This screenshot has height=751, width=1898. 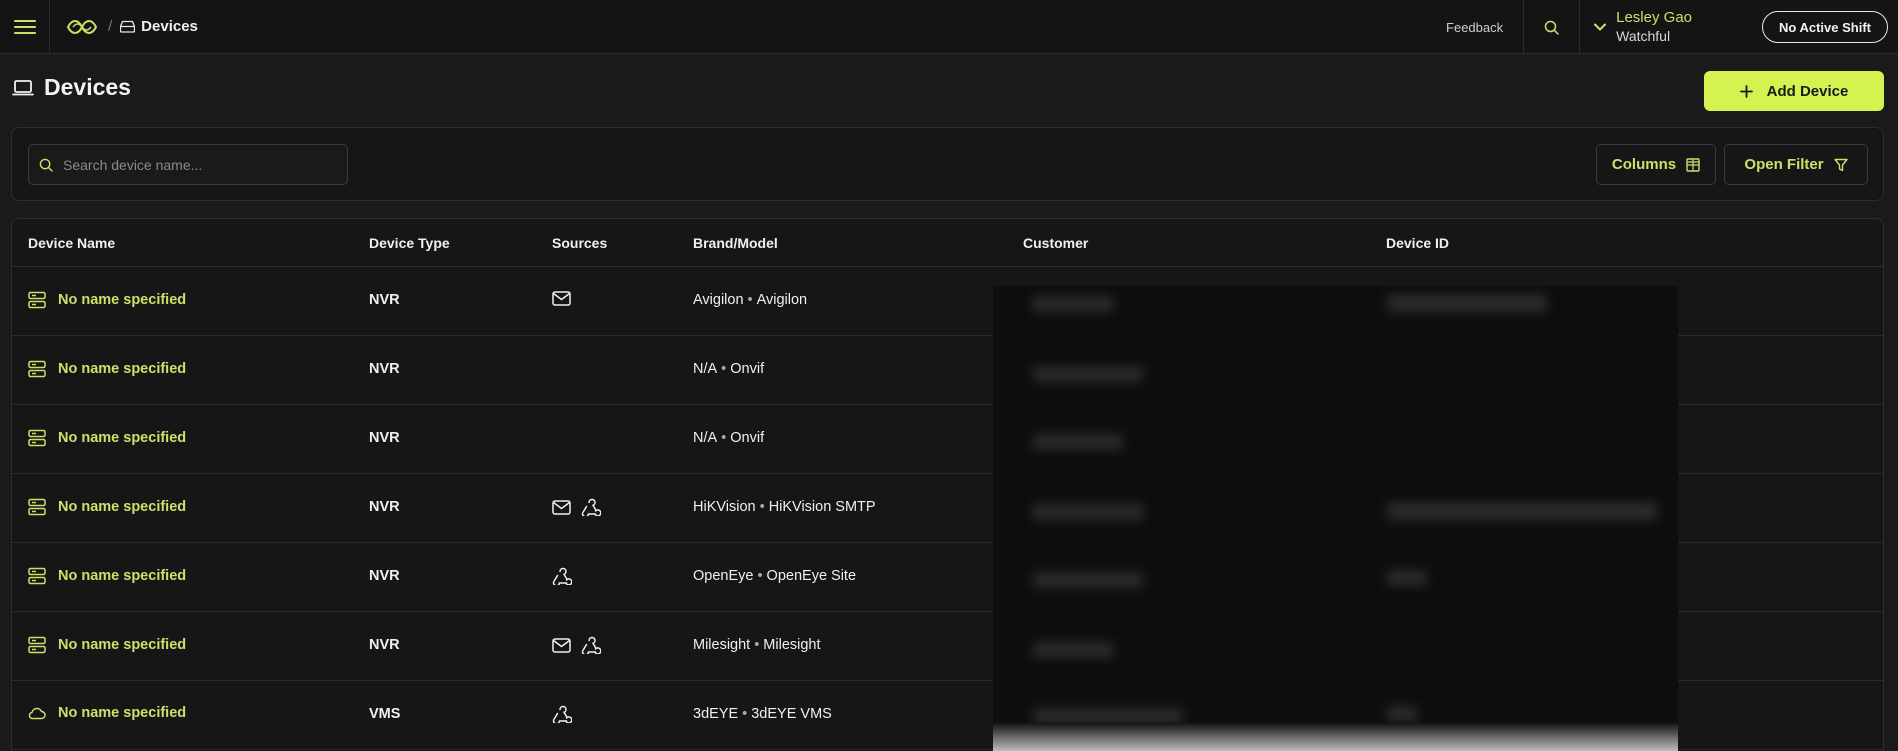 I want to click on column-header-customer: Customer, so click(x=1055, y=243).